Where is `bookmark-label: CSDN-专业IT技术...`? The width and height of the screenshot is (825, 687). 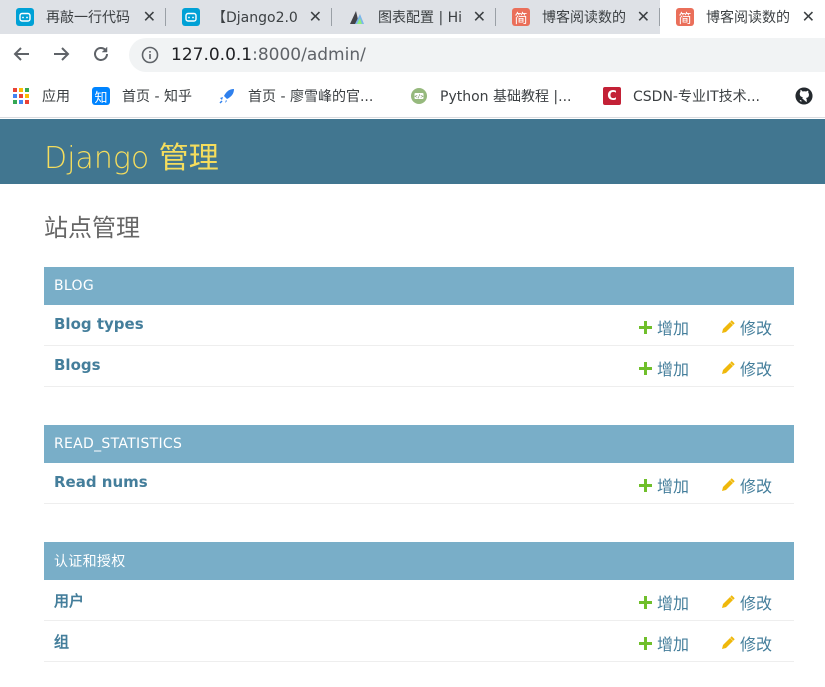 bookmark-label: CSDN-专业IT技术... is located at coordinates (696, 97).